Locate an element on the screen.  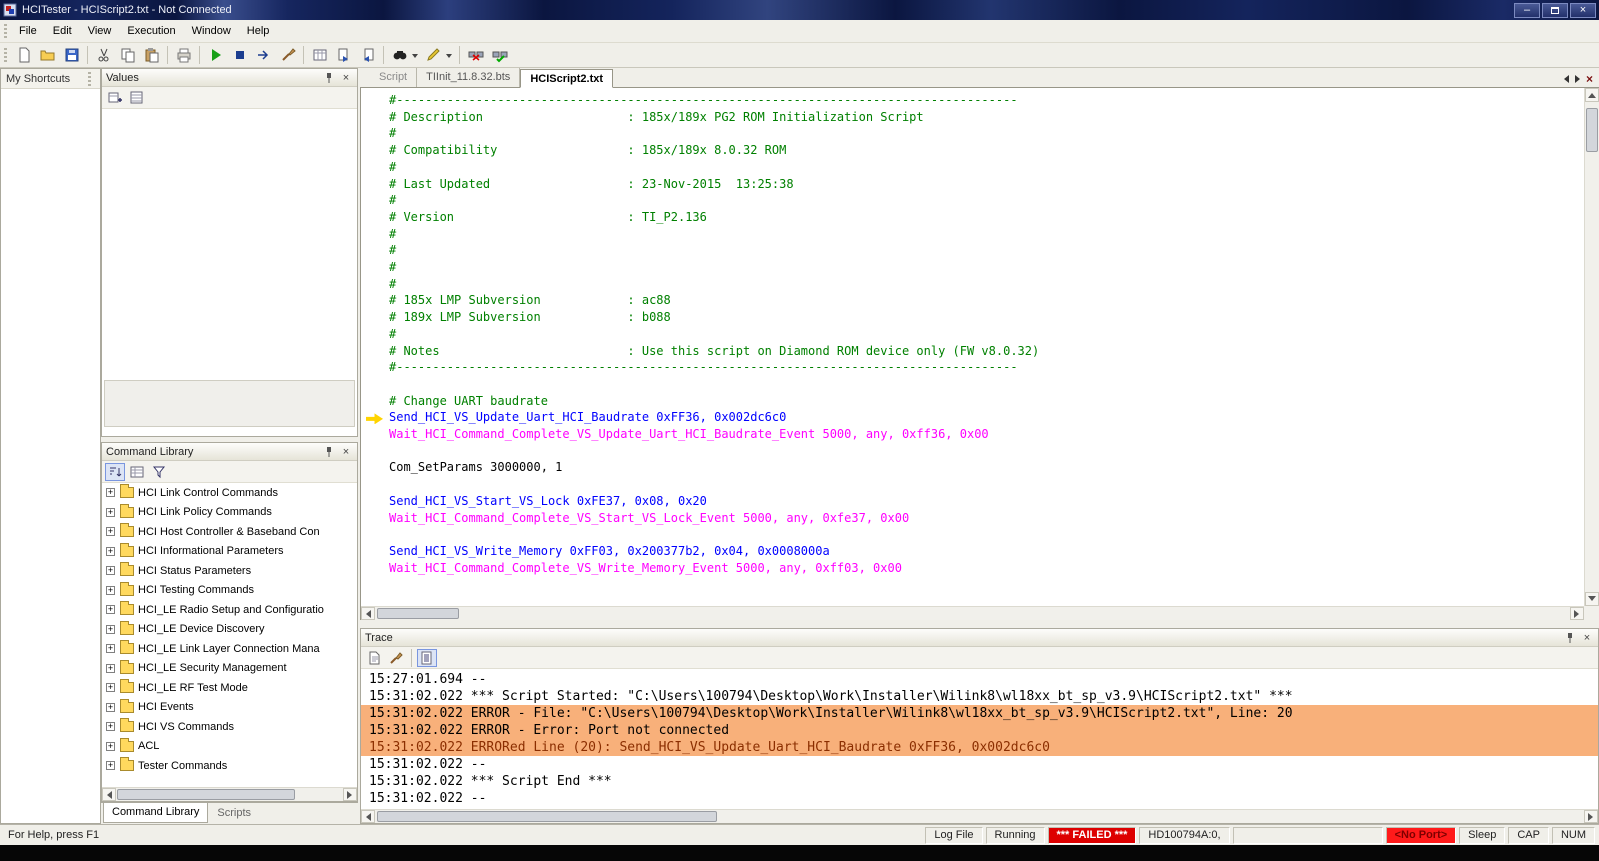
menu-item-execution: Execution is located at coordinates (151, 31).